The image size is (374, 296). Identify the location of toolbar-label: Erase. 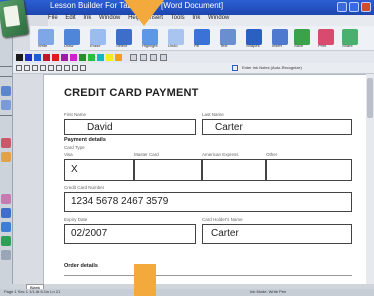
(95, 45).